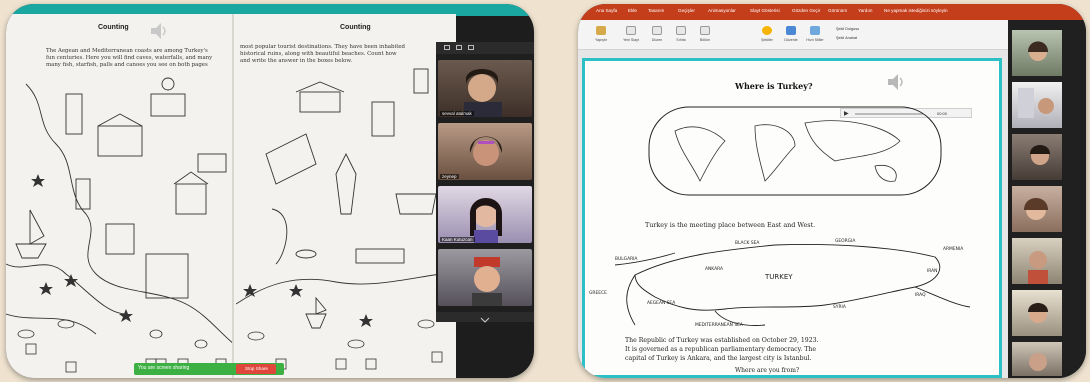 This screenshot has height=382, width=1090. I want to click on ribbon-button-label: Sıfırla, so click(681, 40).